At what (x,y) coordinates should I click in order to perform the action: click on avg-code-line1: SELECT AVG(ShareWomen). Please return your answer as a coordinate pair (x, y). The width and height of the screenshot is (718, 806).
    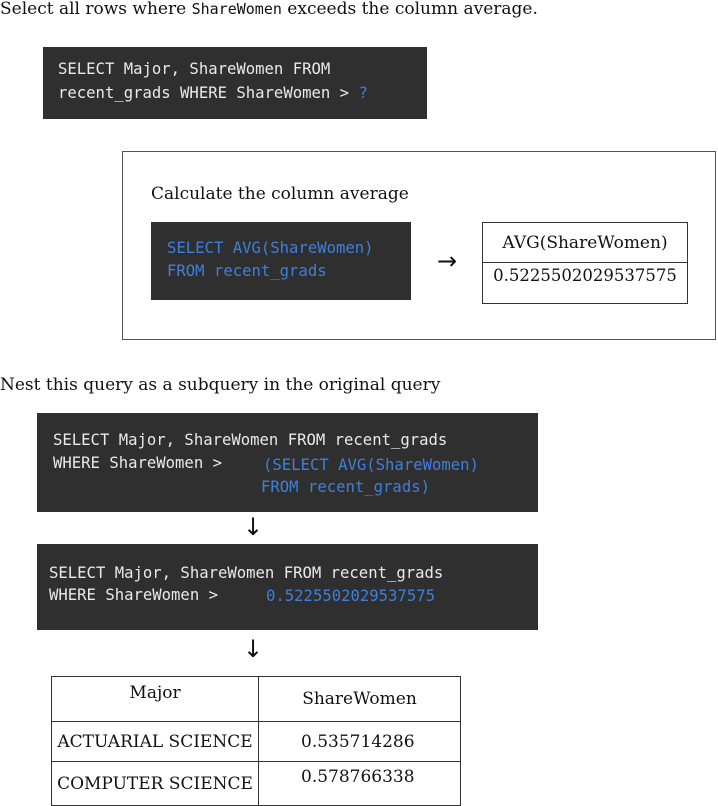
    Looking at the image, I should click on (270, 248).